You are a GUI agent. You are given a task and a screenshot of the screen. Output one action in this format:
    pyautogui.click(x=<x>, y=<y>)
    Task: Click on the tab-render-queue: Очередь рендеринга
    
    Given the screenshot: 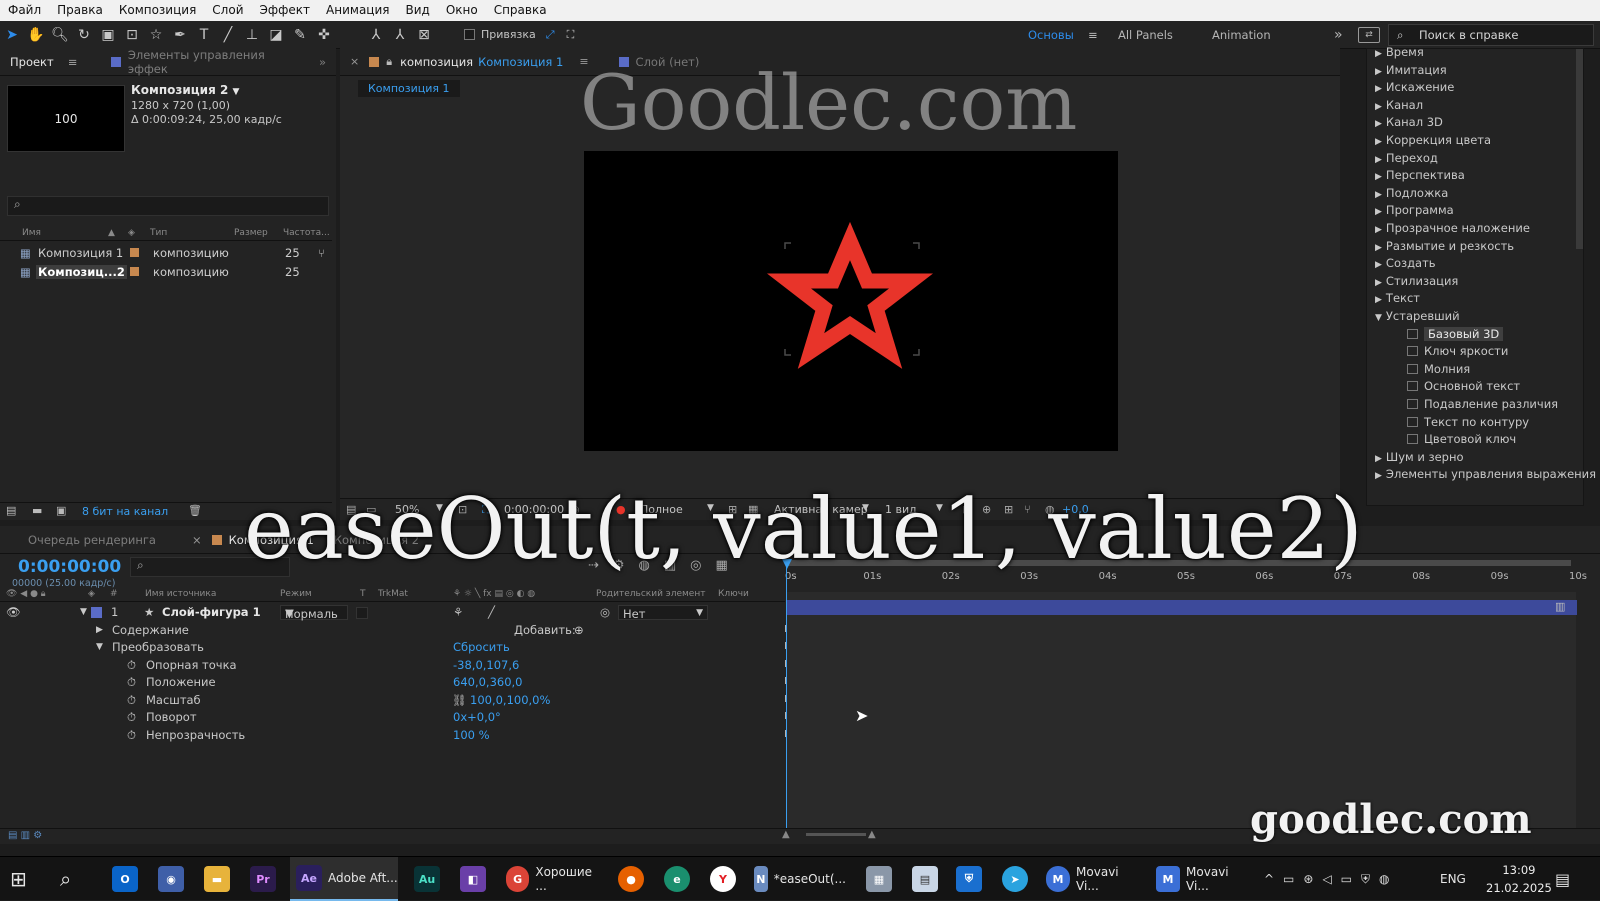 What is the action you would take?
    pyautogui.click(x=92, y=540)
    